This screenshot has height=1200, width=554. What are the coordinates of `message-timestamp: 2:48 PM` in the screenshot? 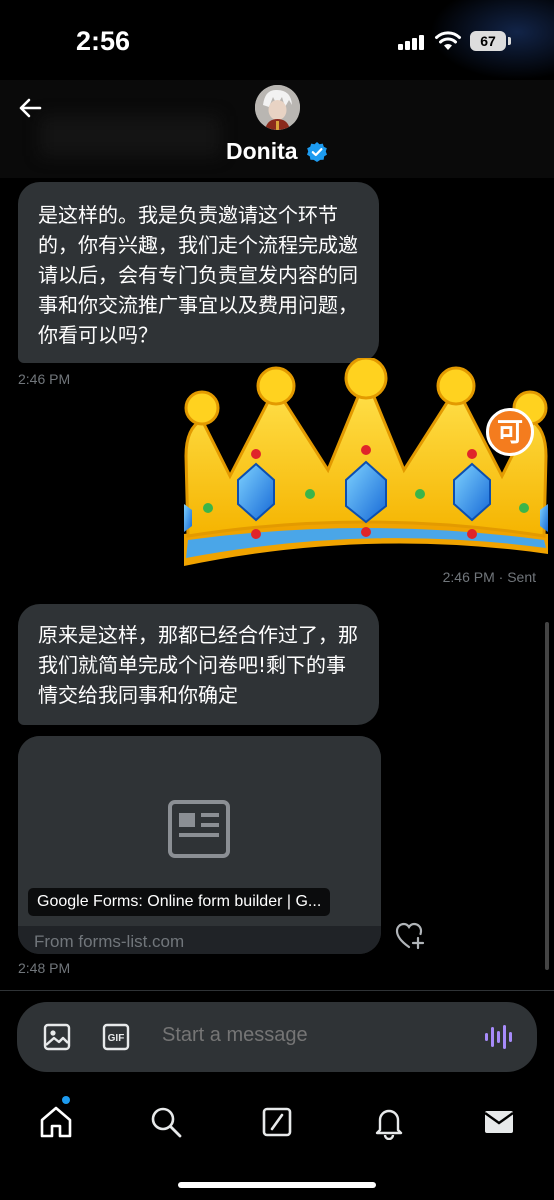 It's located at (44, 968).